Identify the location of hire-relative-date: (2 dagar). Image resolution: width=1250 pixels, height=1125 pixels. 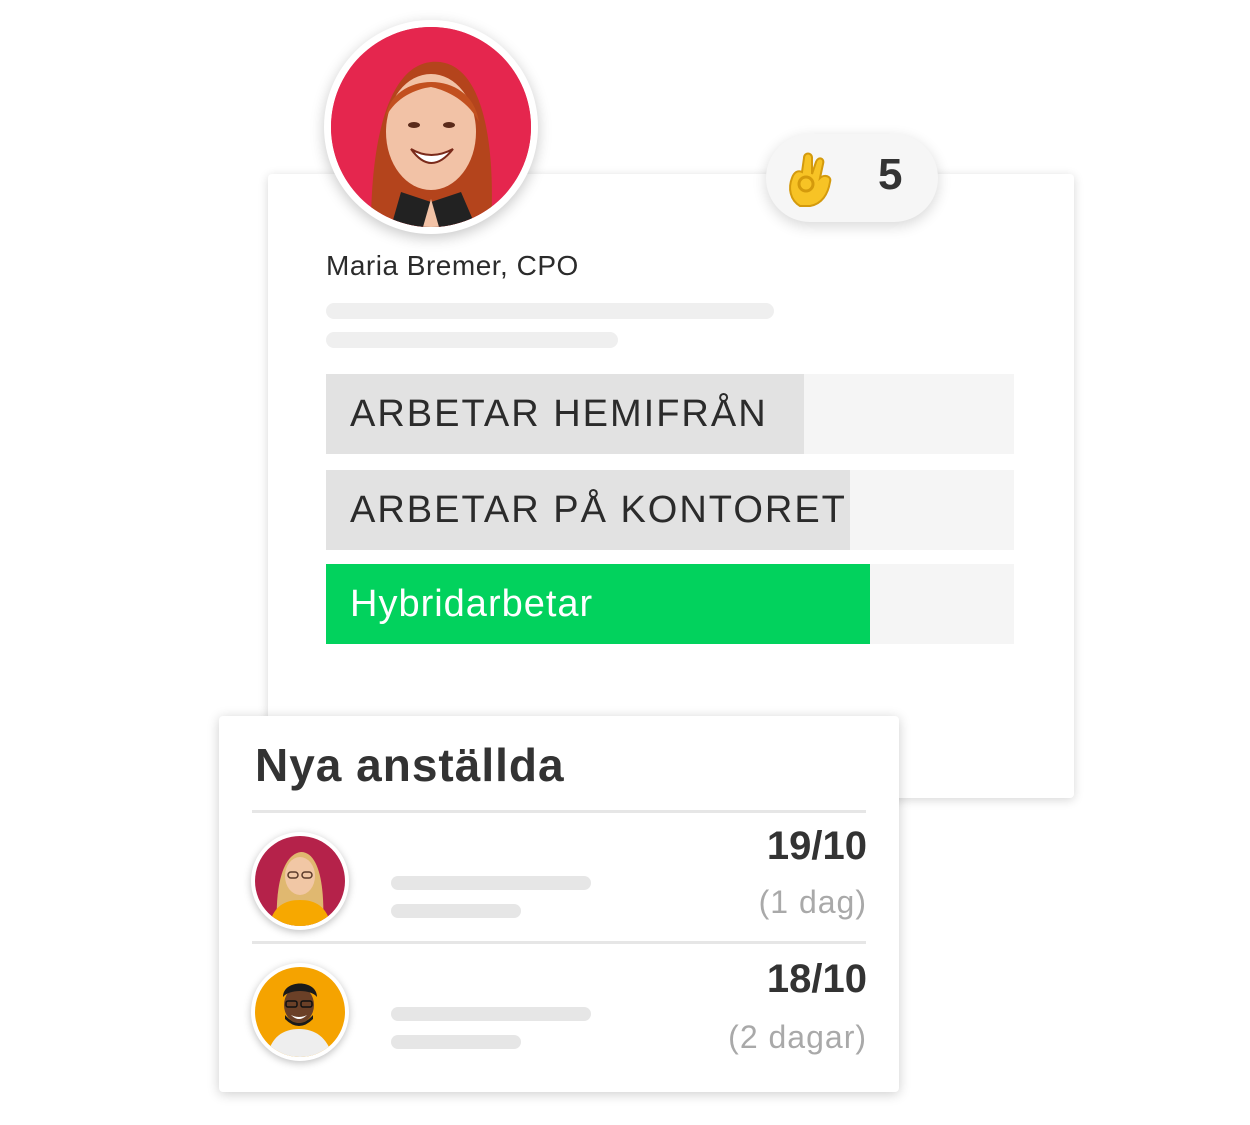
(797, 1037).